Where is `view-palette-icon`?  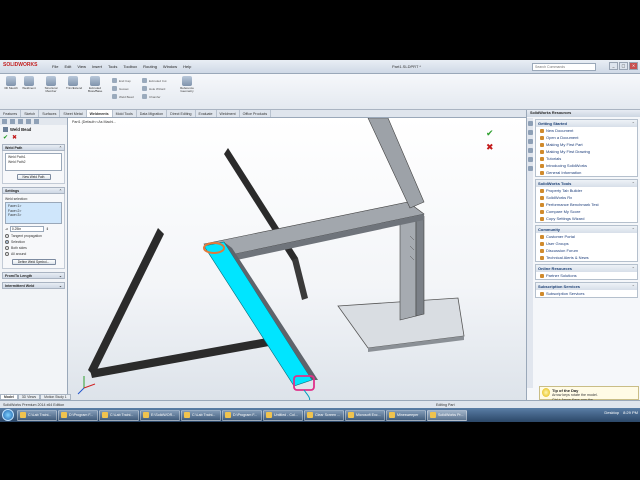 view-palette-icon is located at coordinates (530, 150).